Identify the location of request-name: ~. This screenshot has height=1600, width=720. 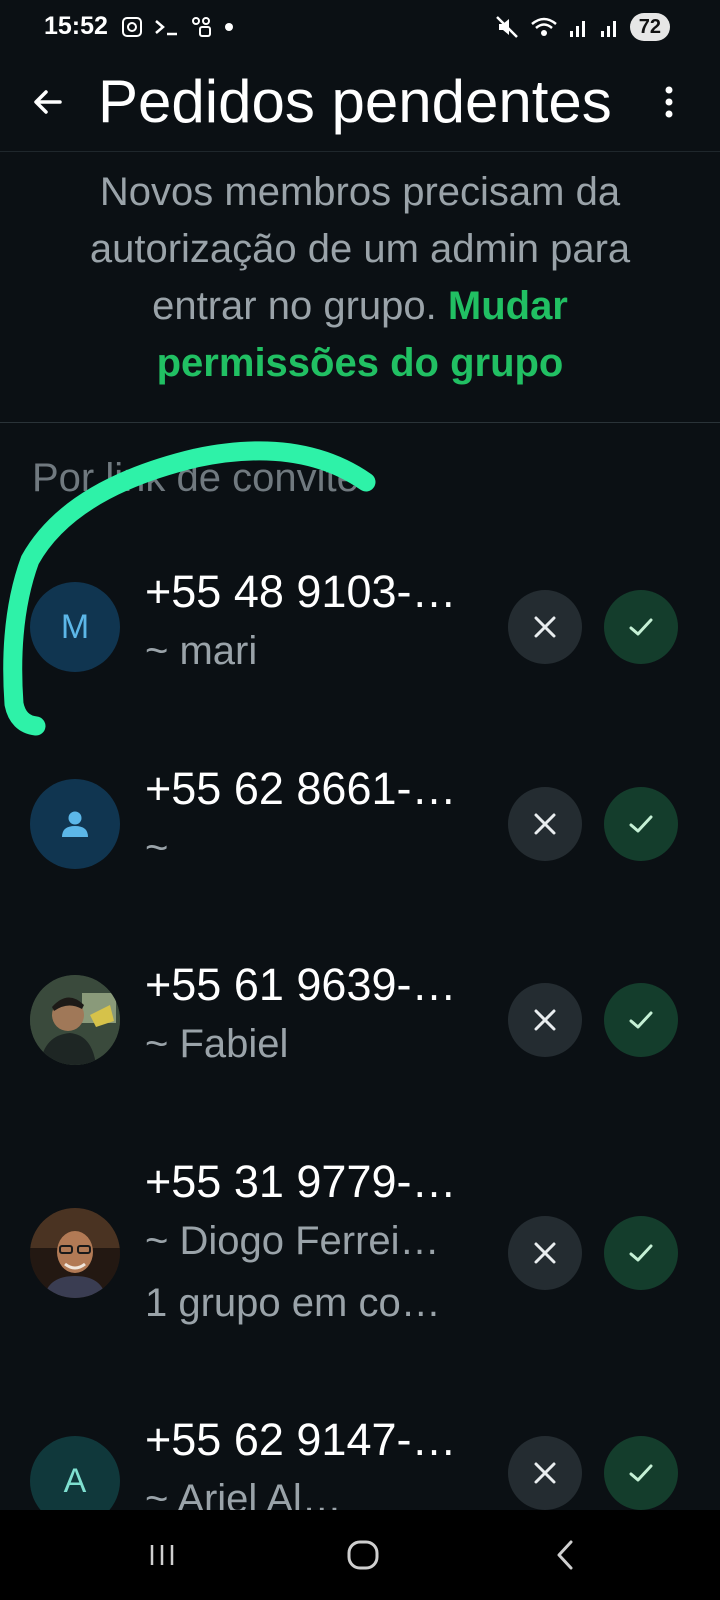
(157, 848).